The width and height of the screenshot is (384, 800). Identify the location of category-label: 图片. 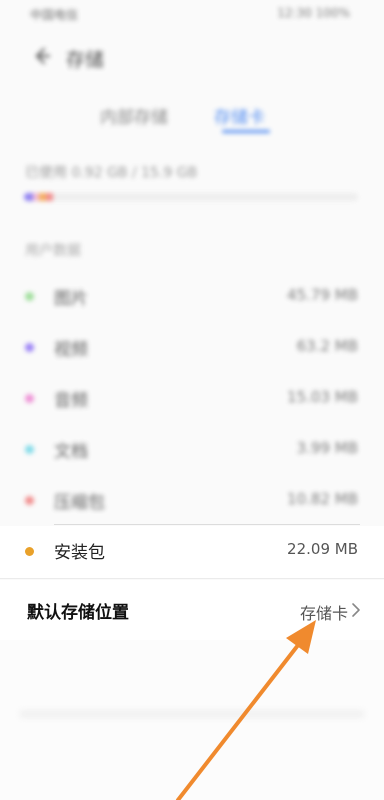
(71, 299).